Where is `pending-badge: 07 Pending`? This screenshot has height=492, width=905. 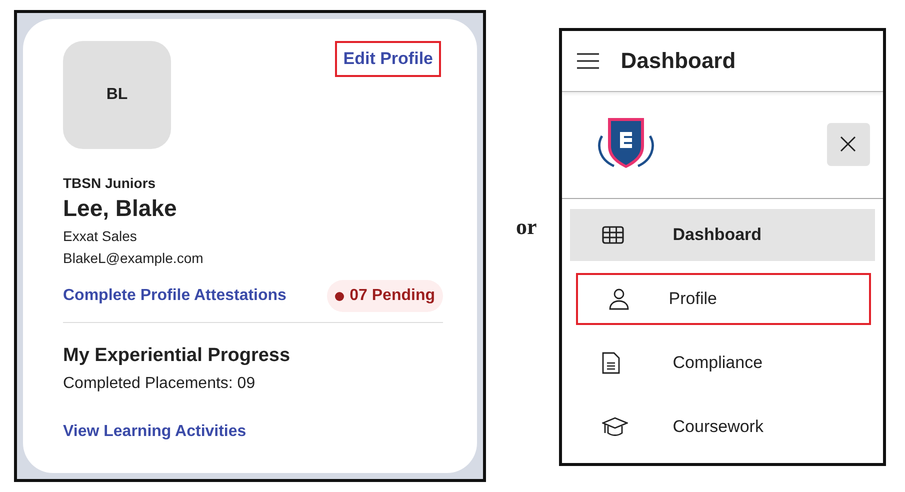
pending-badge: 07 Pending is located at coordinates (384, 296).